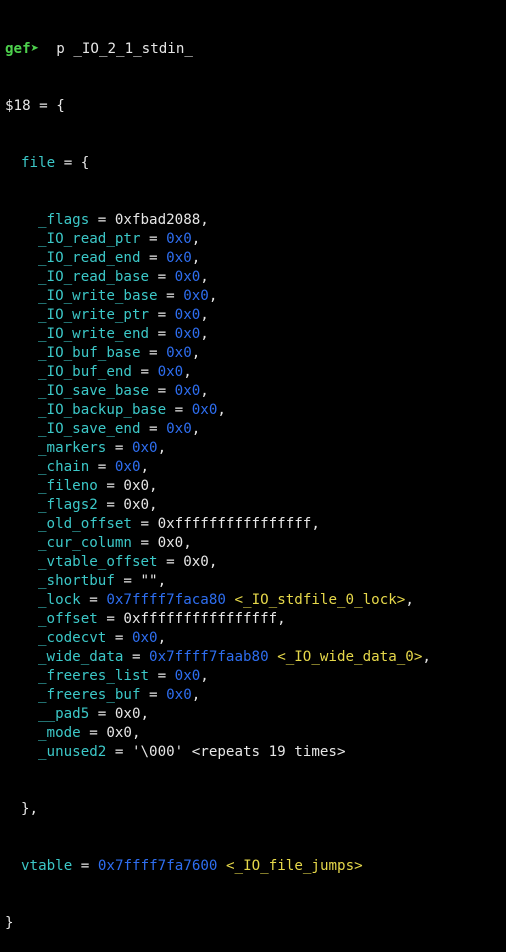 This screenshot has height=952, width=506. I want to click on struct-field-line: _IO_write_ptr = 0x0,, so click(255, 315).